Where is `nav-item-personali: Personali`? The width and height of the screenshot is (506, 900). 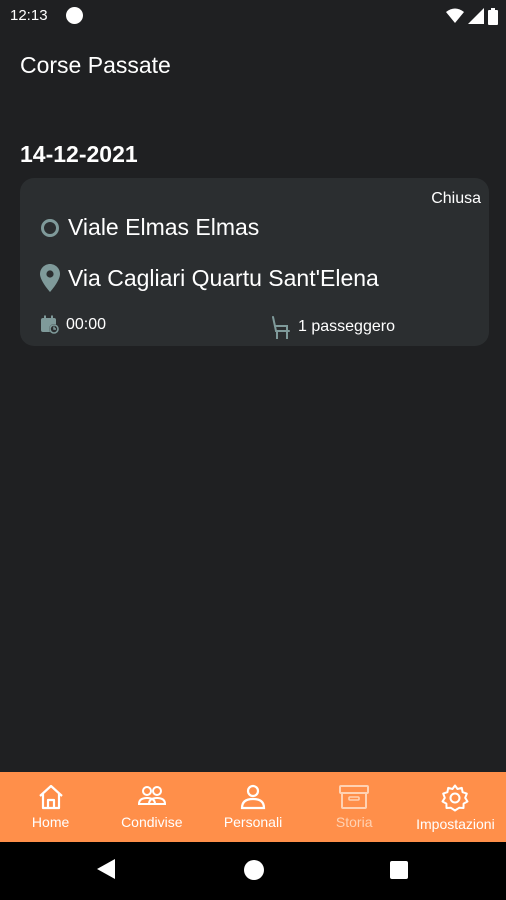 nav-item-personali: Personali is located at coordinates (252, 807).